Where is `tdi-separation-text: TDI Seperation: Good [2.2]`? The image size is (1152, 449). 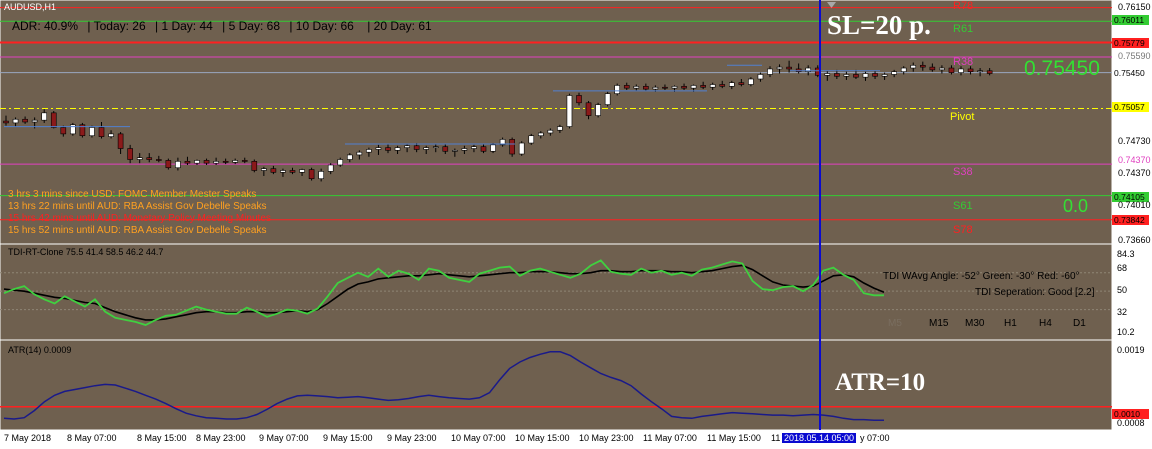
tdi-separation-text: TDI Seperation: Good [2.2] is located at coordinates (1035, 292).